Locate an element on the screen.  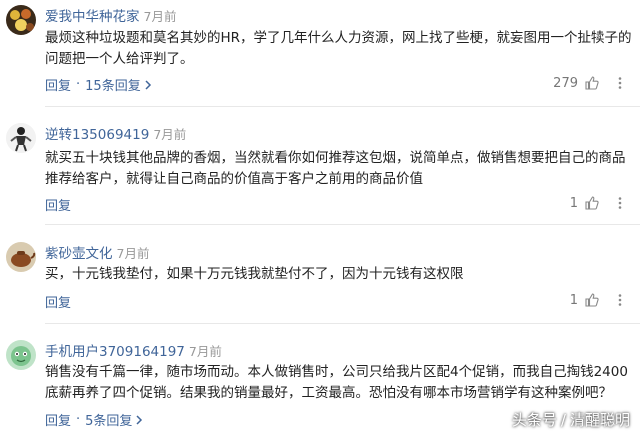
like-count: 279 is located at coordinates (565, 83).